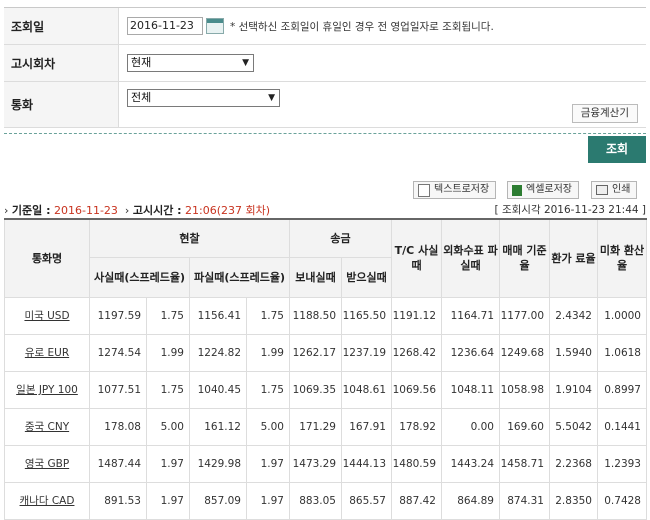  What do you see at coordinates (617, 149) in the screenshot?
I see `query-button: 조회` at bounding box center [617, 149].